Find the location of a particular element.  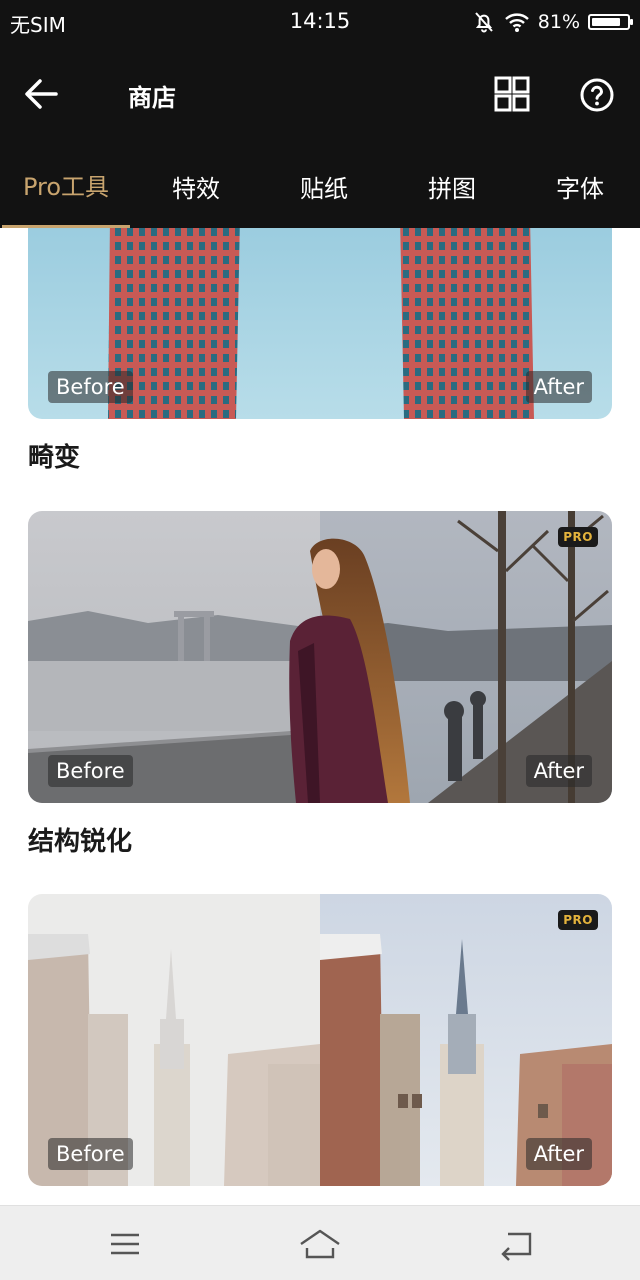

home-icon is located at coordinates (320, 1244).